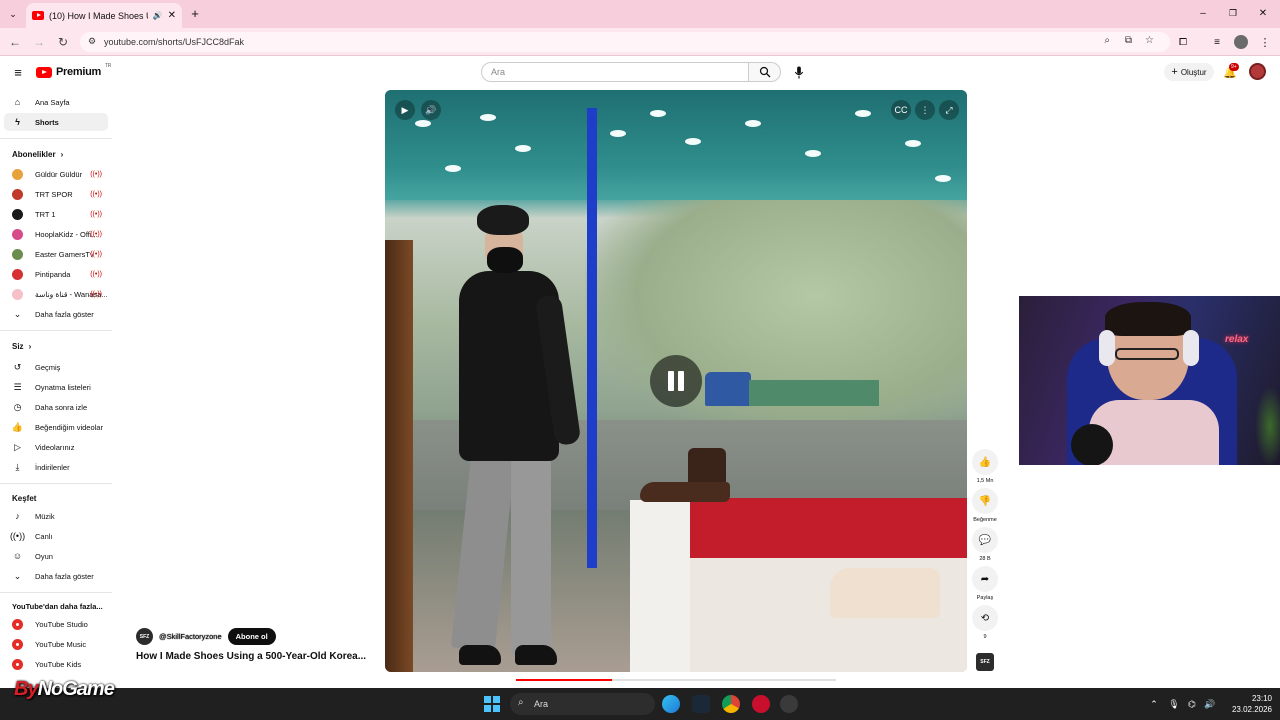  Describe the element at coordinates (56, 367) in the screenshot. I see `sidebar-item-history: ↺ Geçmiş` at that location.